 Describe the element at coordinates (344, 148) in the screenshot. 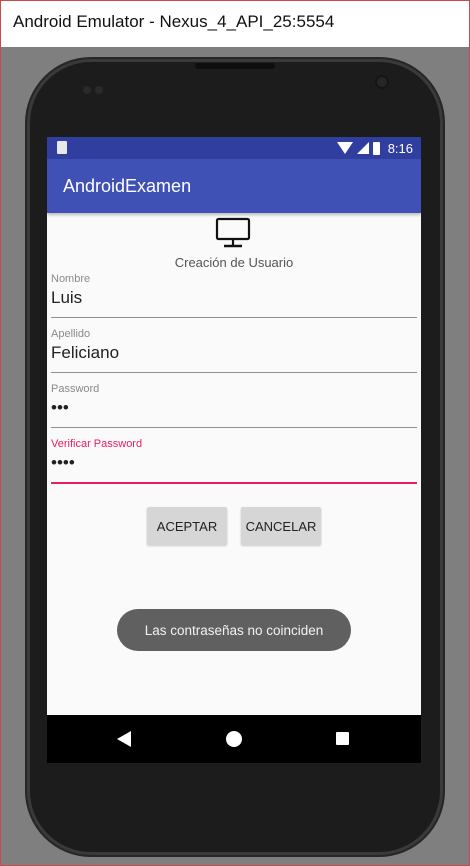

I see `wifi-icon` at that location.